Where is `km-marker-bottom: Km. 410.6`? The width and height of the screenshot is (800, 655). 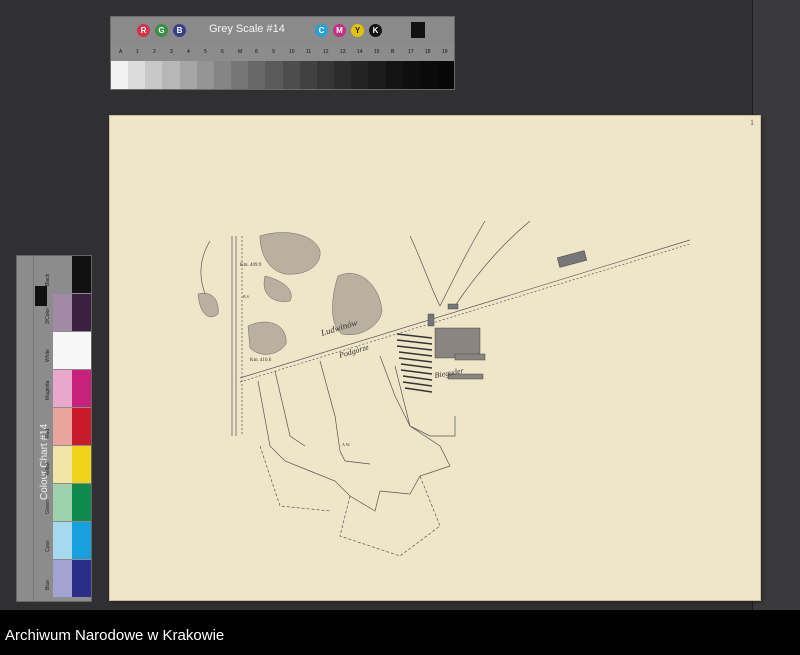
km-marker-bottom: Km. 410.6 is located at coordinates (261, 360).